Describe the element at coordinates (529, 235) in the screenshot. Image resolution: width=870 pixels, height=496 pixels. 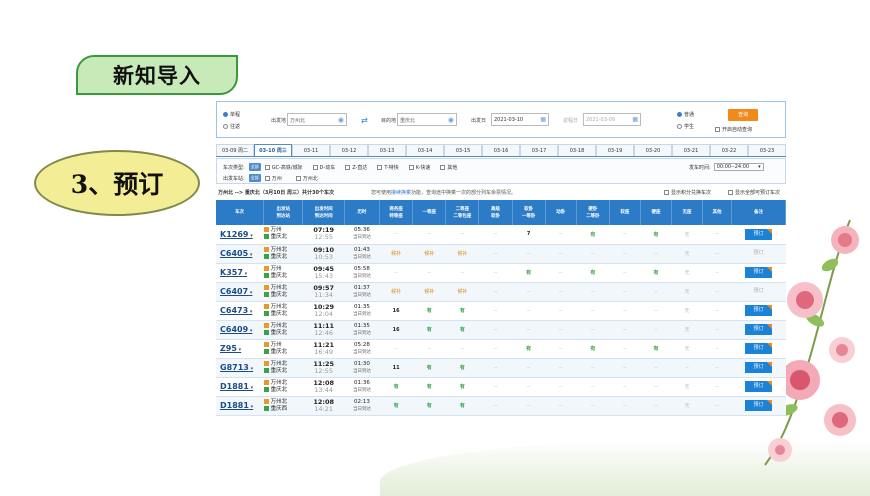
I see `seat-cell: 7` at that location.